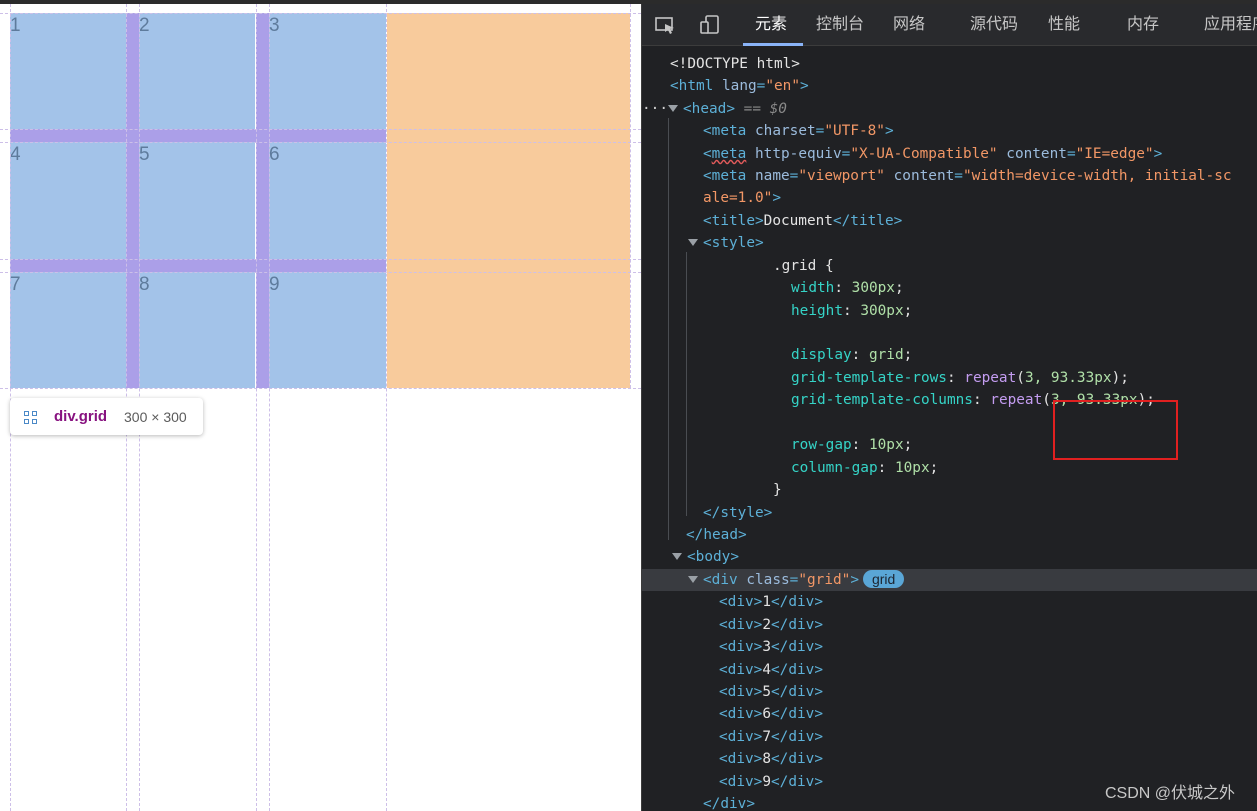 The height and width of the screenshot is (811, 1257). Describe the element at coordinates (949, 266) in the screenshot. I see `css-rule-selector: .grid {` at that location.